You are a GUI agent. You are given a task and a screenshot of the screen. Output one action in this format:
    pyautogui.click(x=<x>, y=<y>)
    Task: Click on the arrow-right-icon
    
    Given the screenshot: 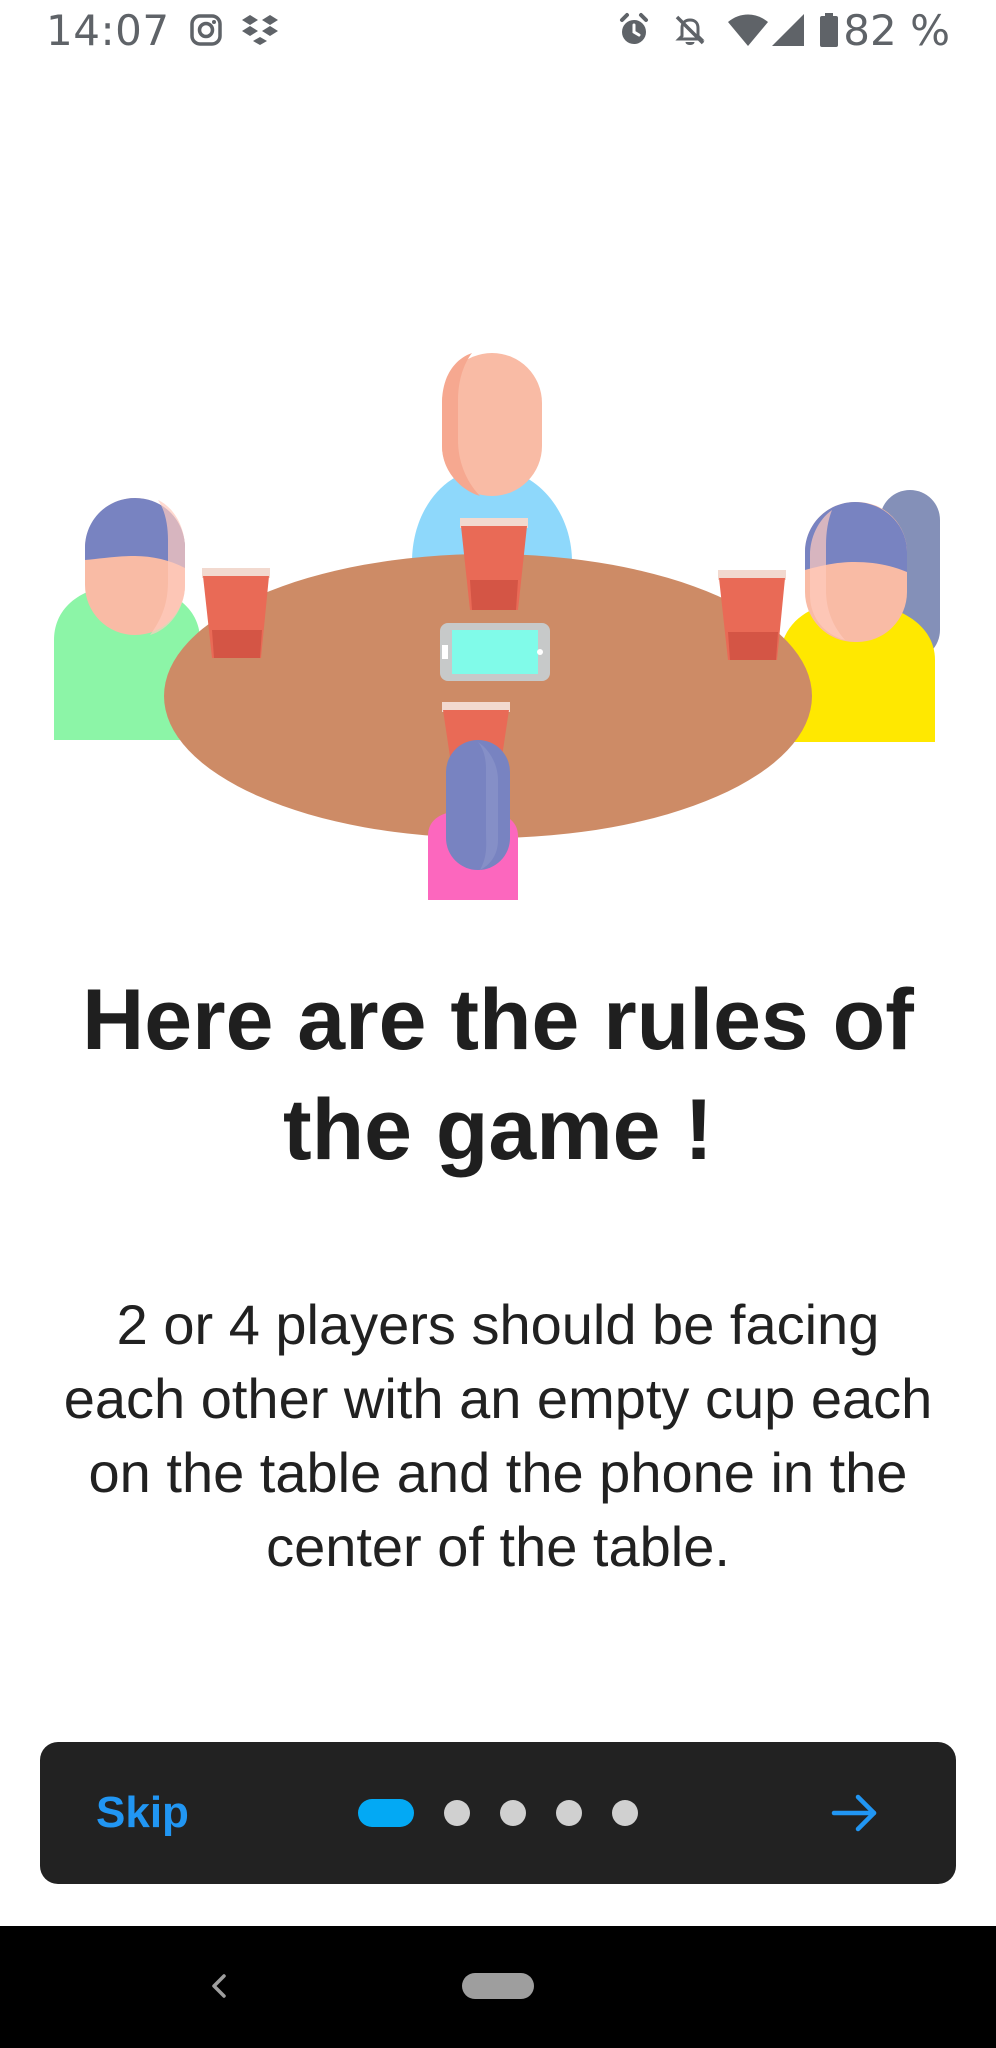 What is the action you would take?
    pyautogui.click(x=854, y=1813)
    